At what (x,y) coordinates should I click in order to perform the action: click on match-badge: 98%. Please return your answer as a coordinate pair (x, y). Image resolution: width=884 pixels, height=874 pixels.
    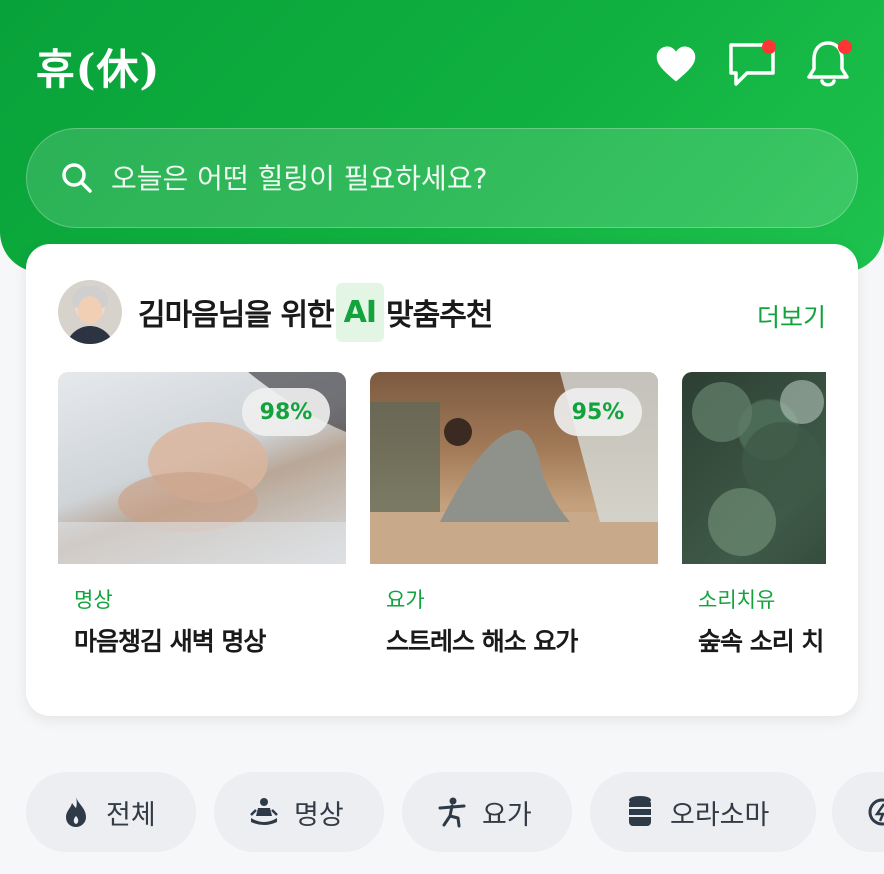
    Looking at the image, I should click on (286, 412).